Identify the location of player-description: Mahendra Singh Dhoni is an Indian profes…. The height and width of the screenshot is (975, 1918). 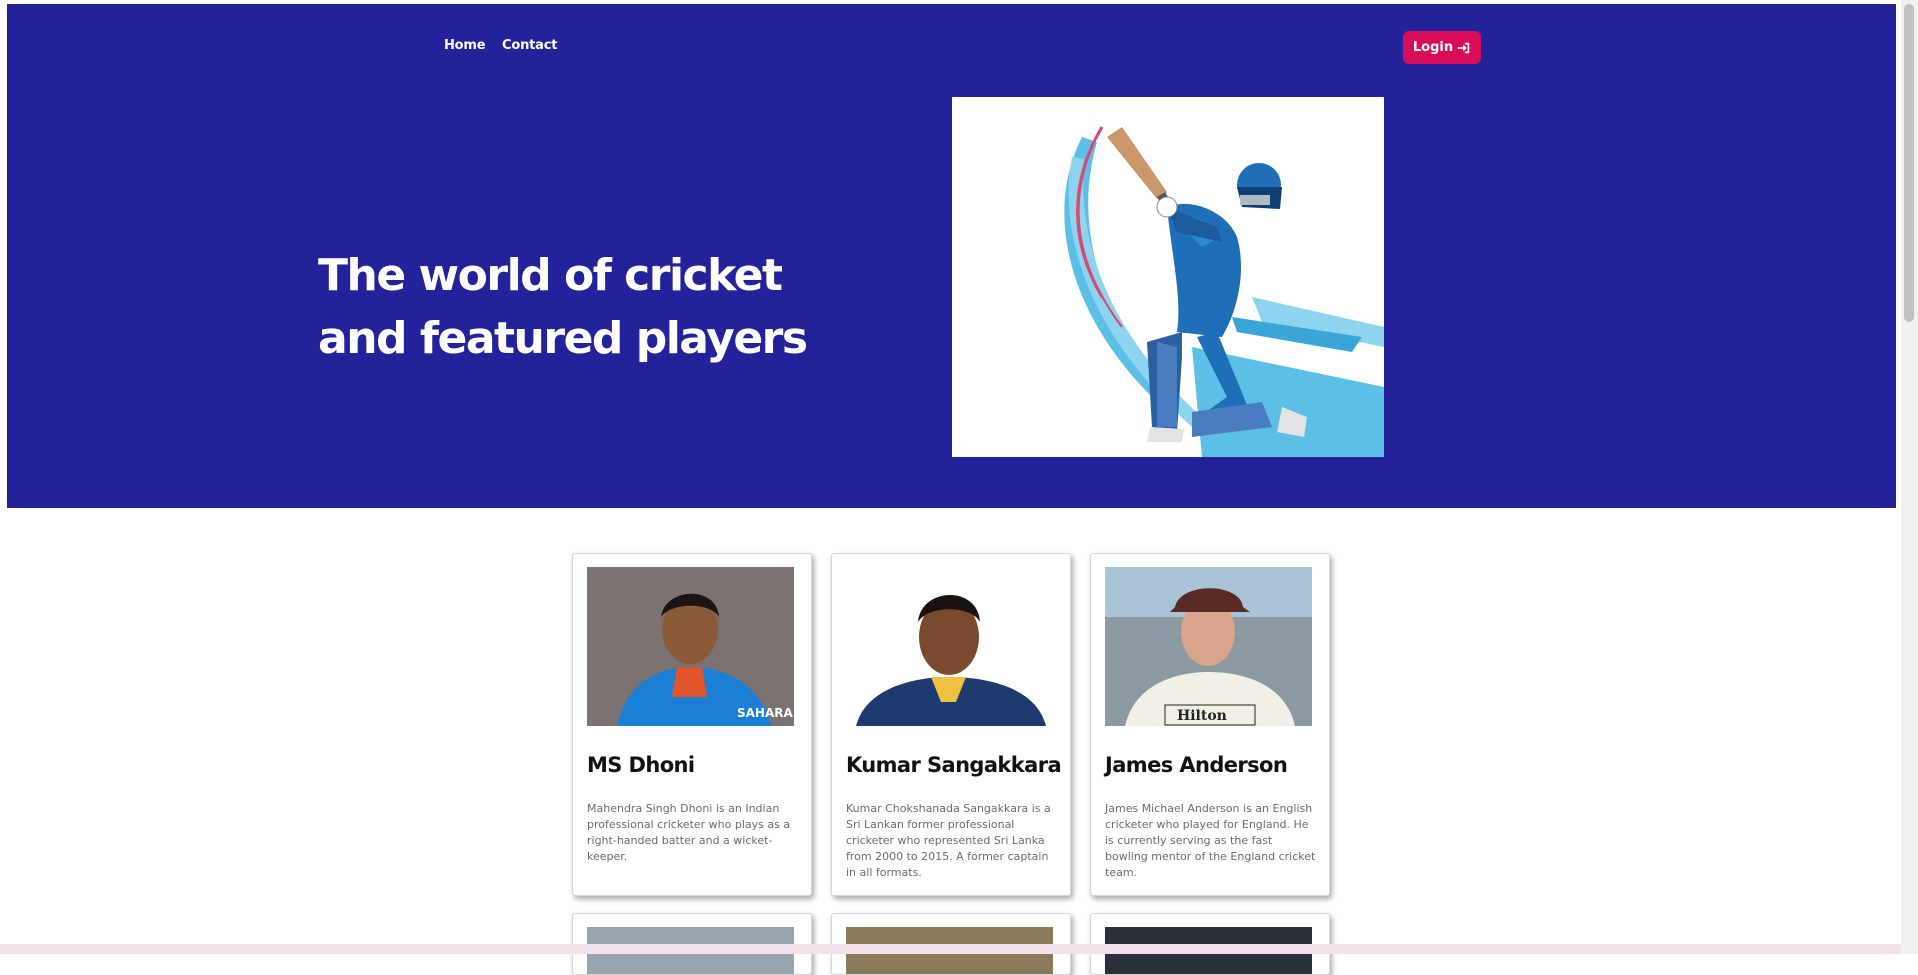
(689, 832).